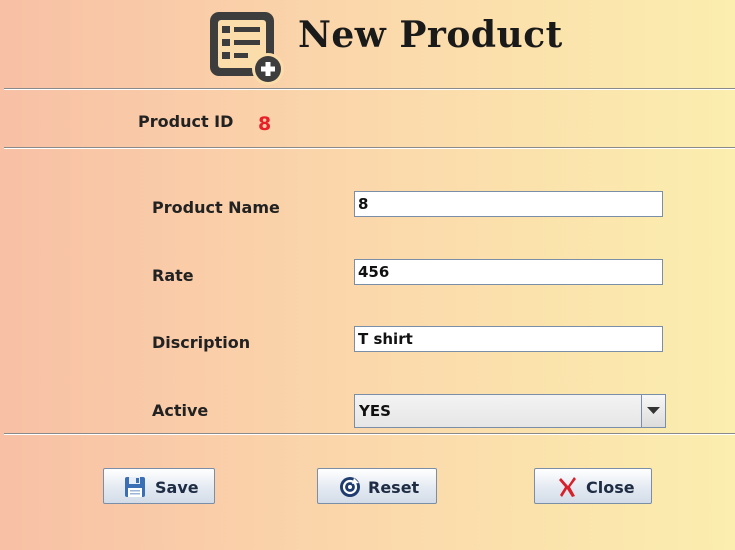 This screenshot has width=735, height=550. I want to click on description-label: Discription, so click(201, 342).